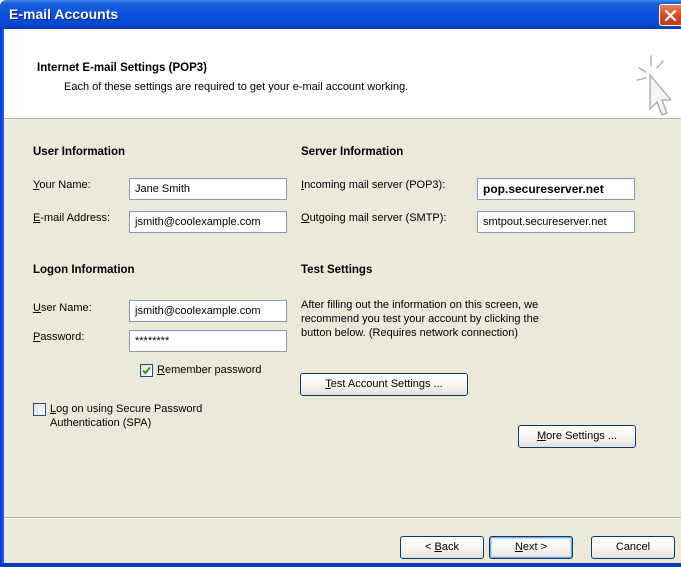 This screenshot has width=681, height=567. I want to click on your-name-label-text: our Name:, so click(65, 185).